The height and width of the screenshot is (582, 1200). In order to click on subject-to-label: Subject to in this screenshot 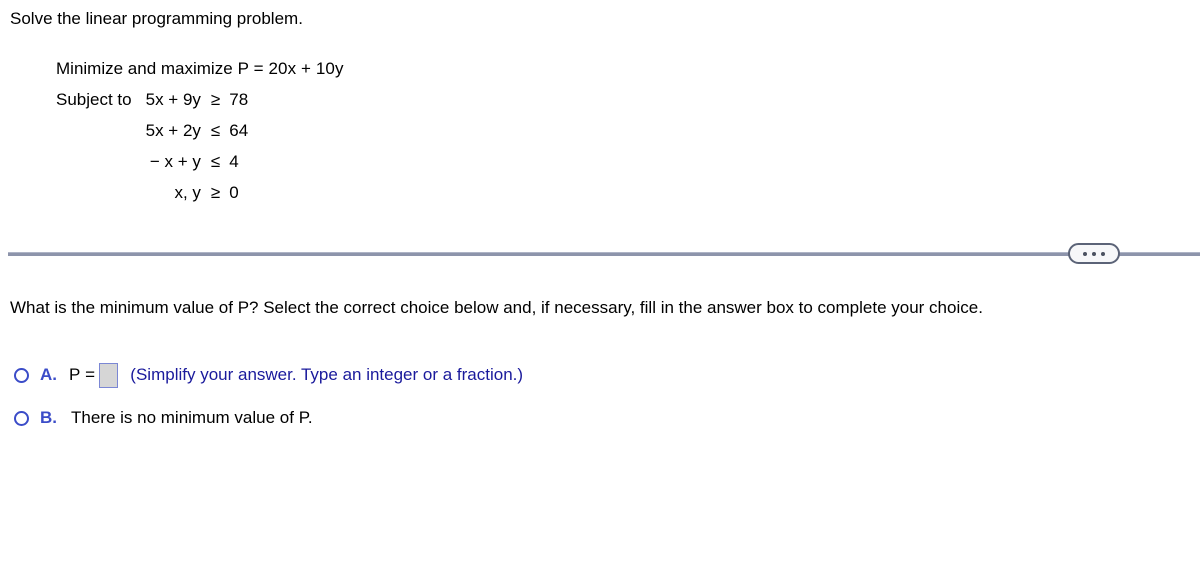, I will do `click(94, 99)`.